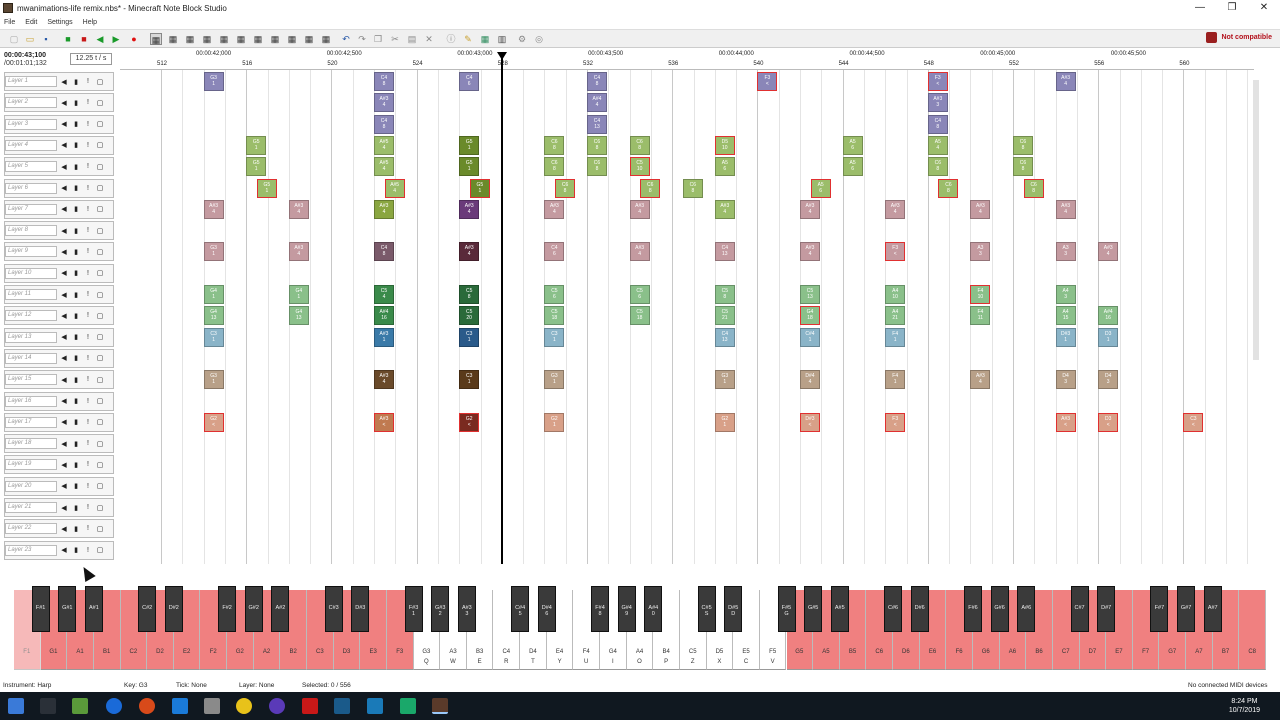 The height and width of the screenshot is (720, 1280). I want to click on chrome-icon, so click(244, 706).